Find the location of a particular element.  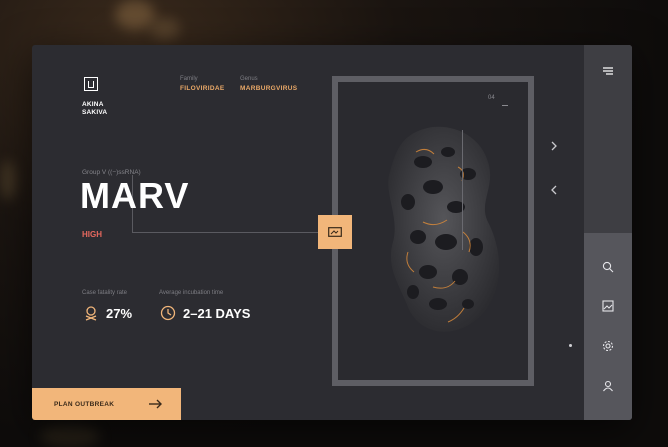

risk-badge: HIGH is located at coordinates (92, 234).